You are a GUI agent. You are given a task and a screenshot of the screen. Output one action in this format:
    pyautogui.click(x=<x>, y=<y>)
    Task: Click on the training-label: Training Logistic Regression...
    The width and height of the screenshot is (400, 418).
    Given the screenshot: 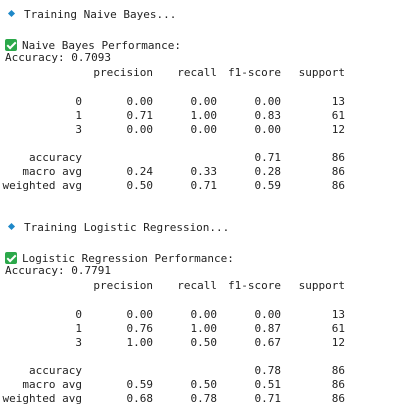 What is the action you would take?
    pyautogui.click(x=127, y=227)
    